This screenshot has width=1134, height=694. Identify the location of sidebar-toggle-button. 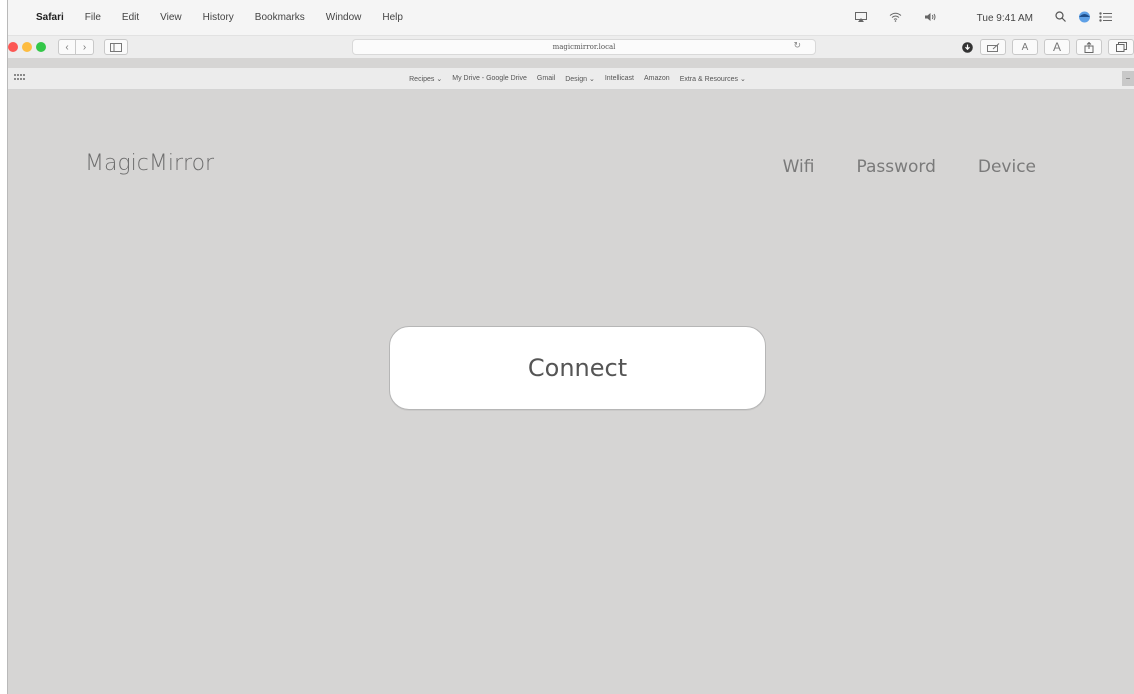
(116, 47).